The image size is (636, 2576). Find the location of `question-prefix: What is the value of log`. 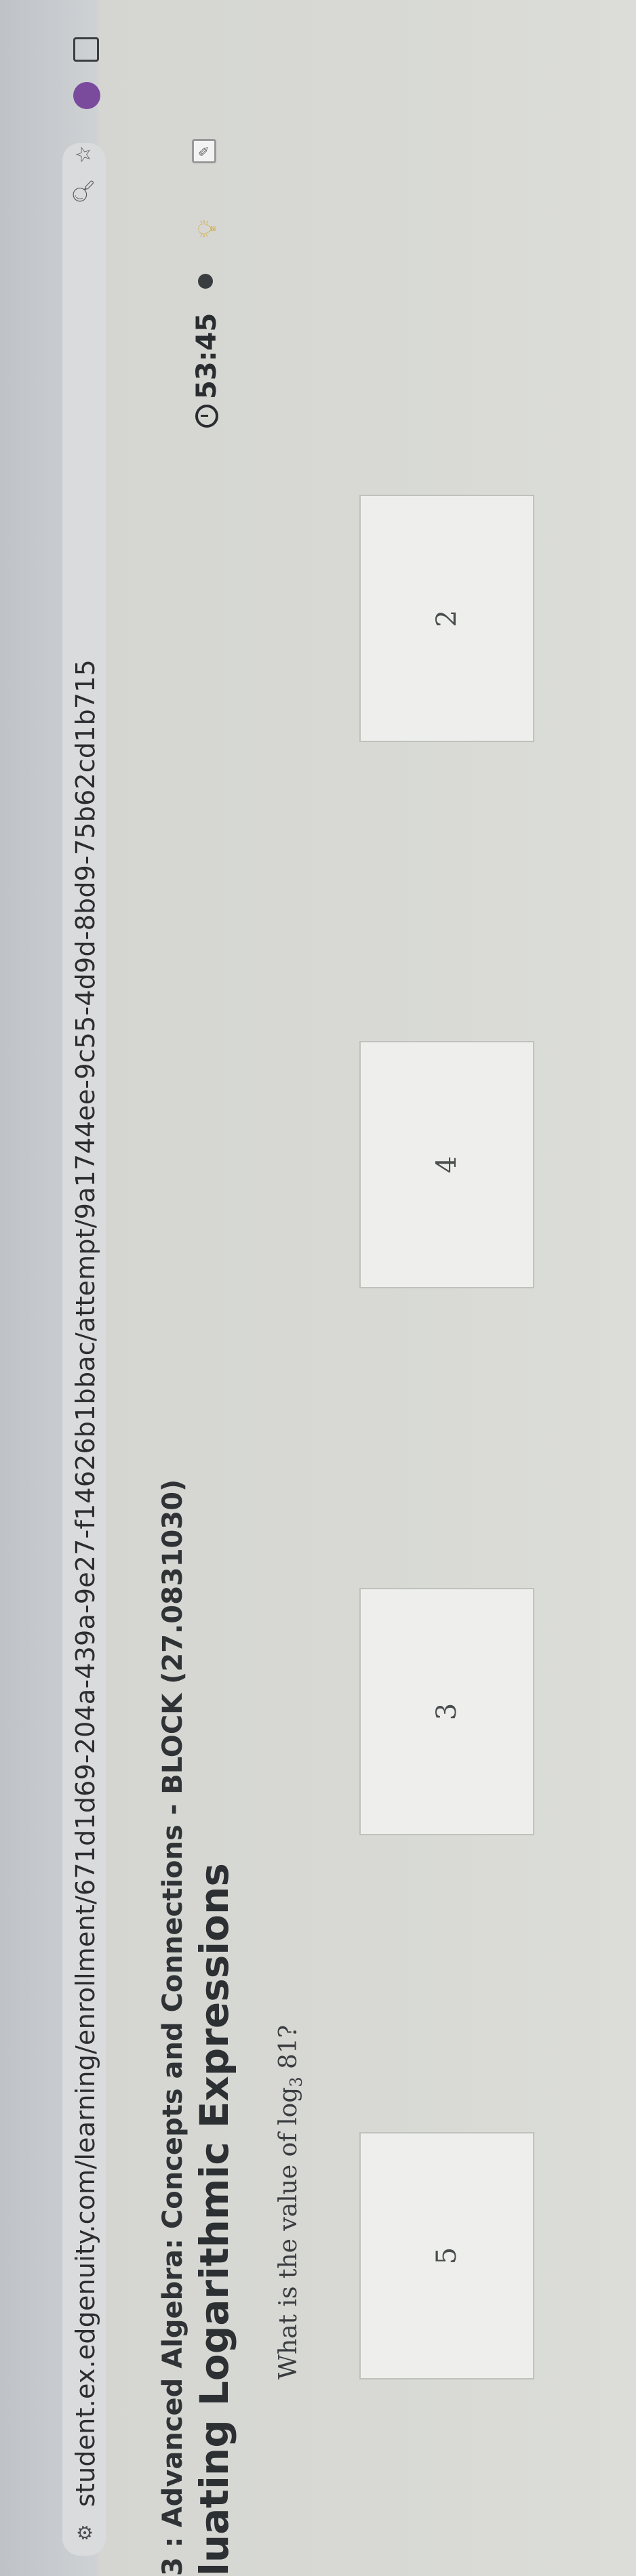

question-prefix: What is the value of log is located at coordinates (288, 2233).